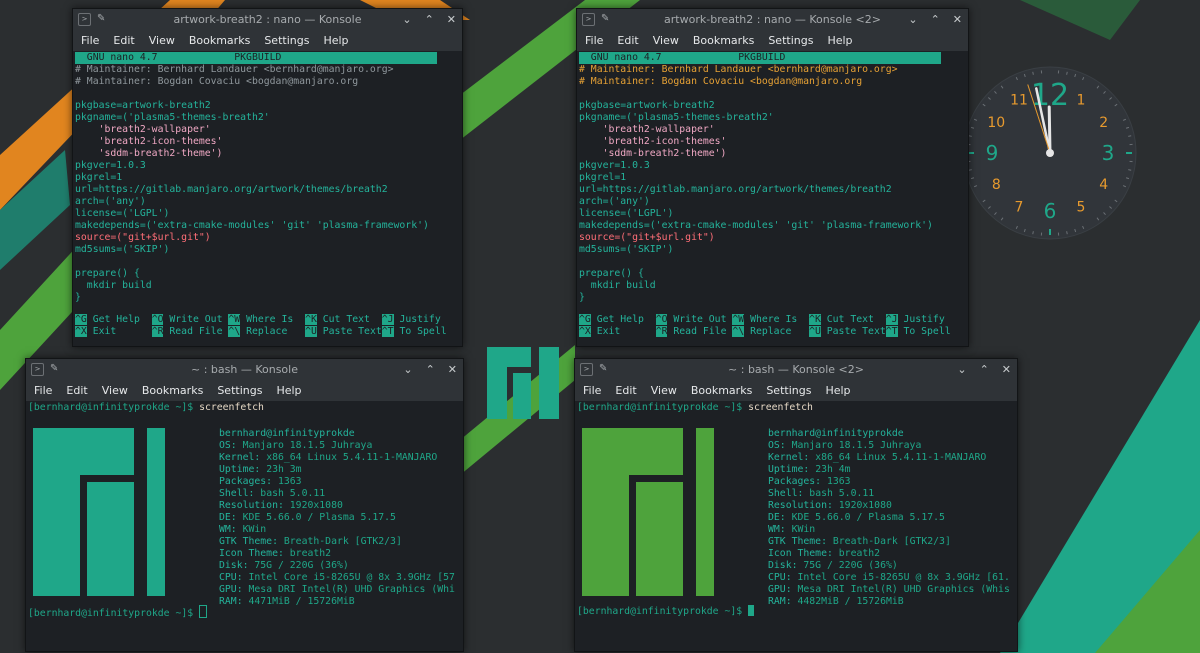 This screenshot has width=1200, height=653. Describe the element at coordinates (244, 369) in the screenshot. I see `window-titlebar: > ✎ ~ : bash — Konsole ⌄ ⌃ ✕` at that location.